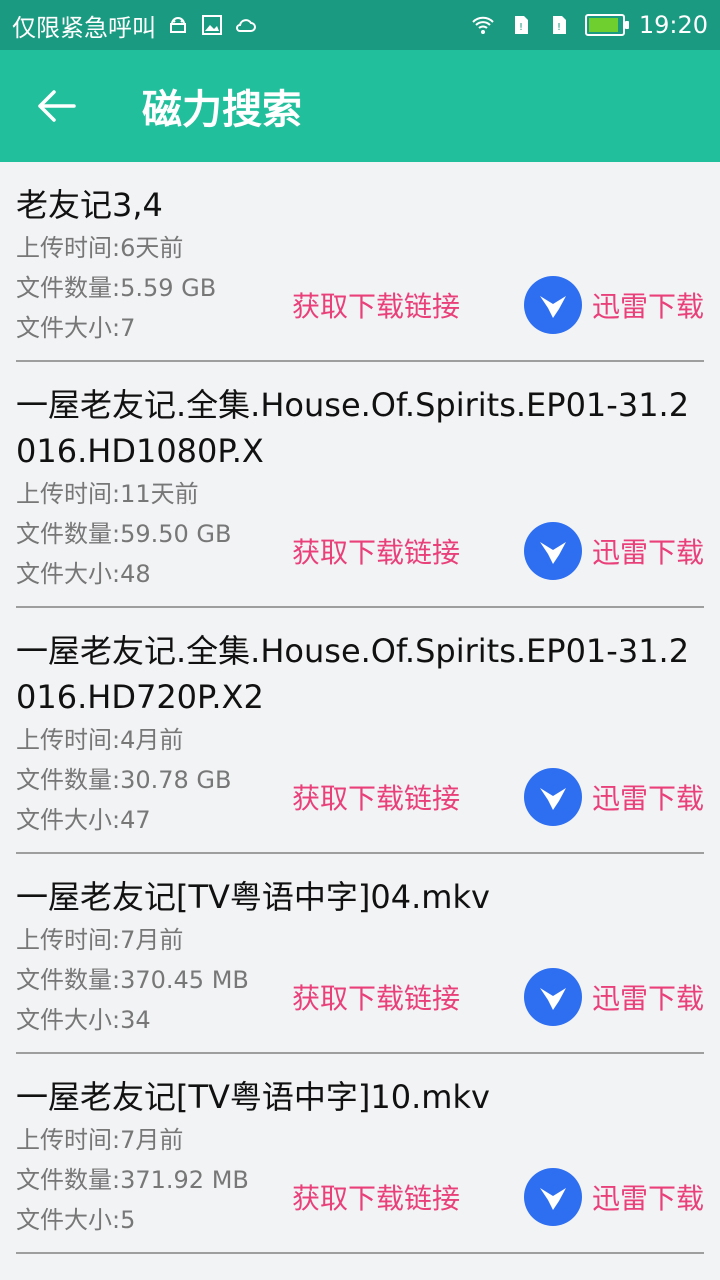 The width and height of the screenshot is (720, 1280). I want to click on android-icon, so click(178, 25).